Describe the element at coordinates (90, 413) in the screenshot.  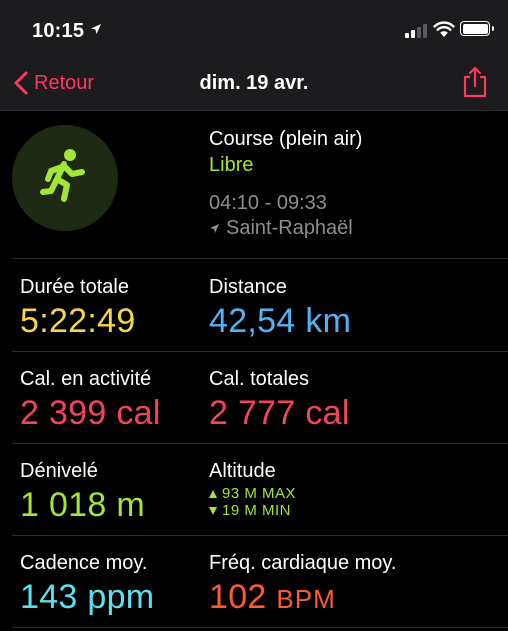
I see `metric-value: 2 399 cal` at that location.